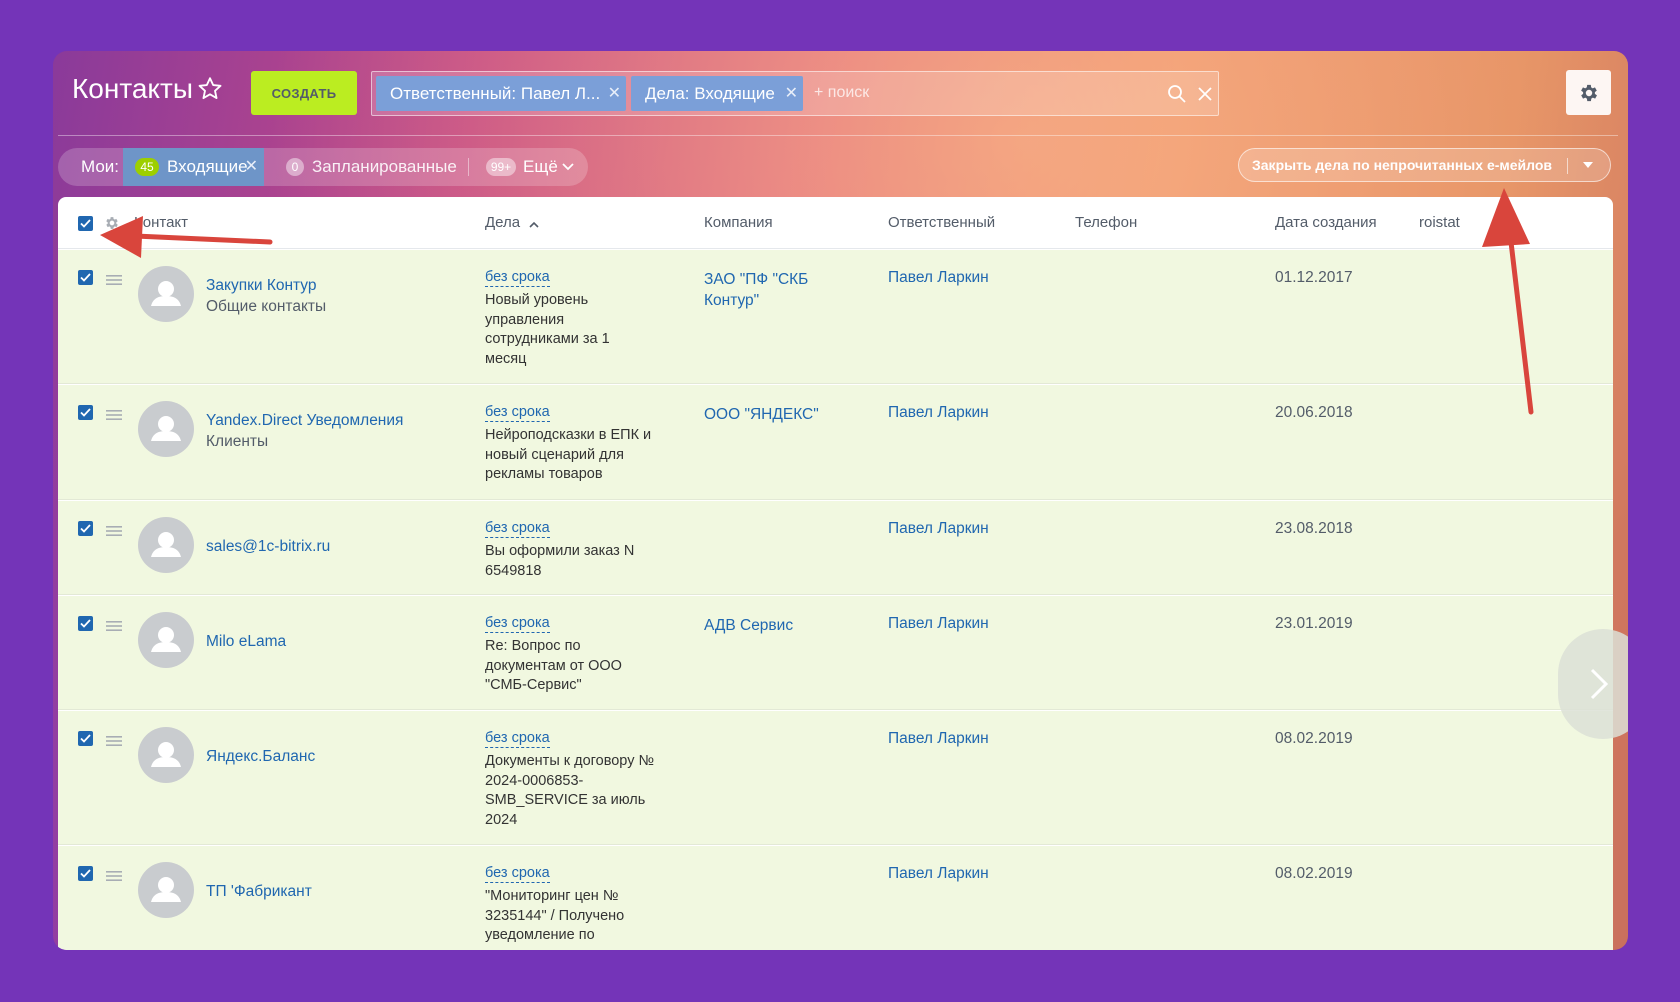 Image resolution: width=1680 pixels, height=1002 pixels. What do you see at coordinates (769, 290) in the screenshot?
I see `company-link: ЗАО "ПФ "СКБ Контур"` at bounding box center [769, 290].